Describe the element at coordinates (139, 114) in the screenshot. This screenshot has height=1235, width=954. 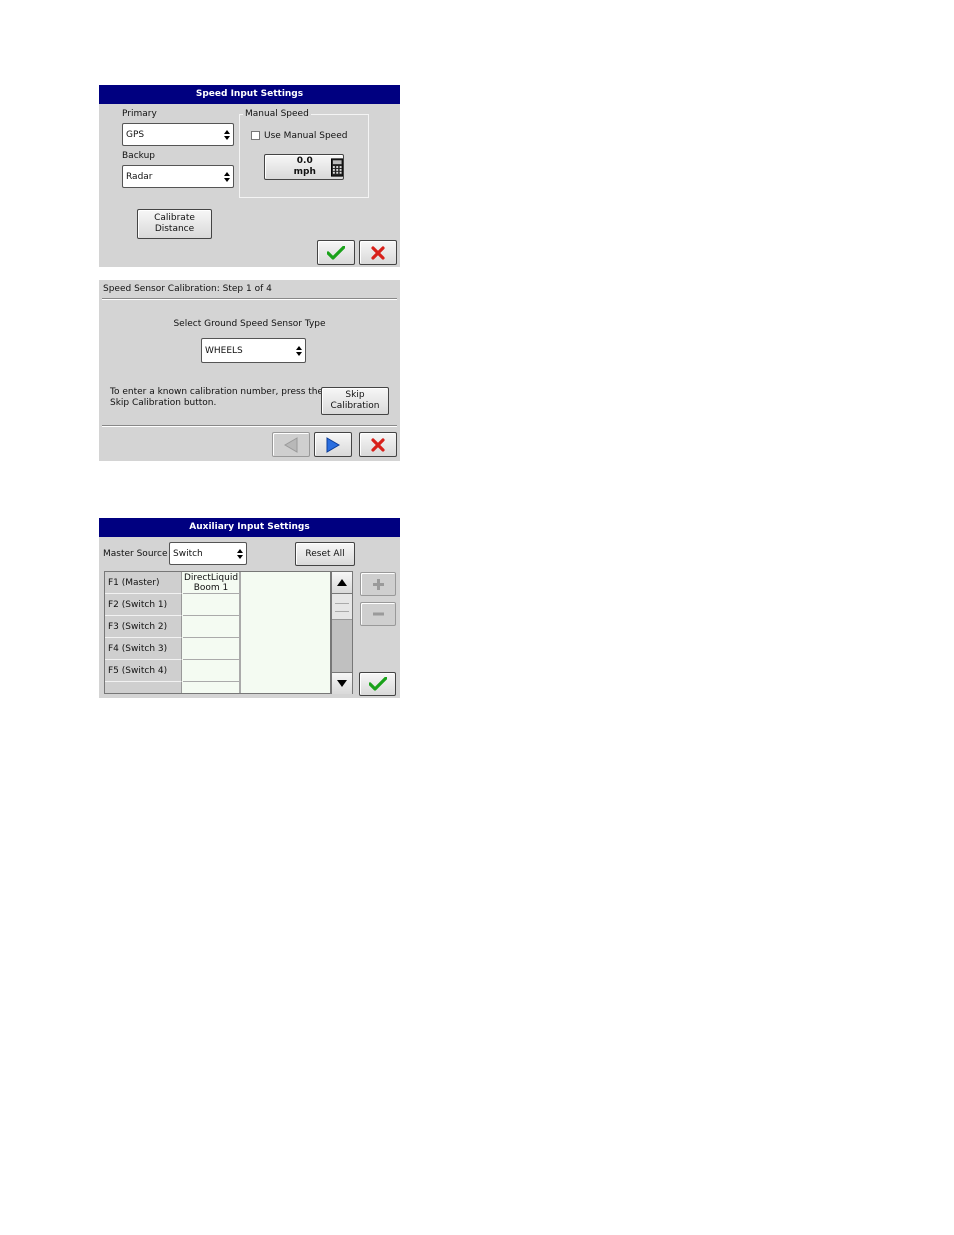
I see `primary-label: Primary` at that location.